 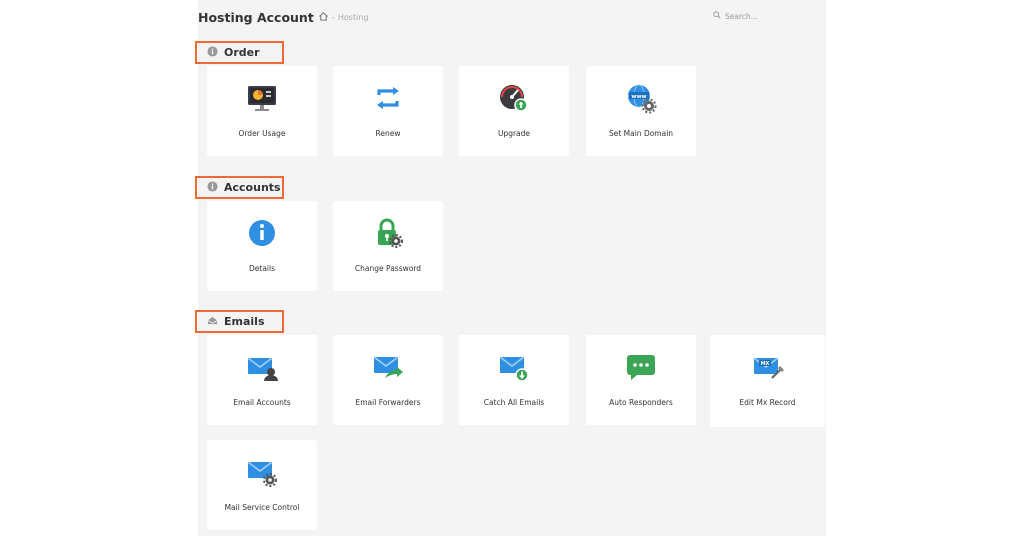 What do you see at coordinates (388, 268) in the screenshot?
I see `tile-label: Change Password` at bounding box center [388, 268].